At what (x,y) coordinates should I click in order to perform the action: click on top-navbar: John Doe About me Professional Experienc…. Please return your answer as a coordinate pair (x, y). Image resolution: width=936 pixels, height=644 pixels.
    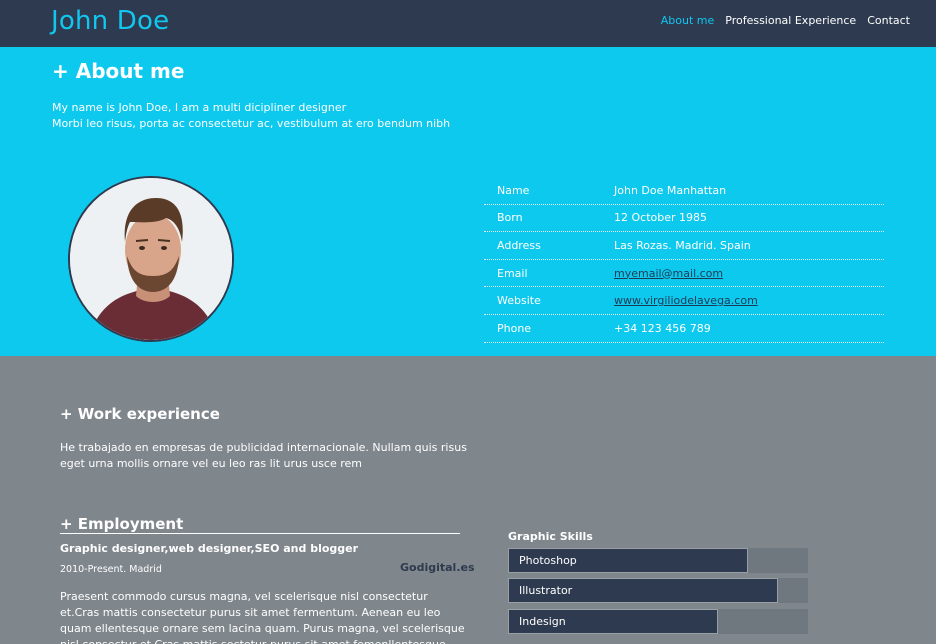
    Looking at the image, I should click on (468, 23).